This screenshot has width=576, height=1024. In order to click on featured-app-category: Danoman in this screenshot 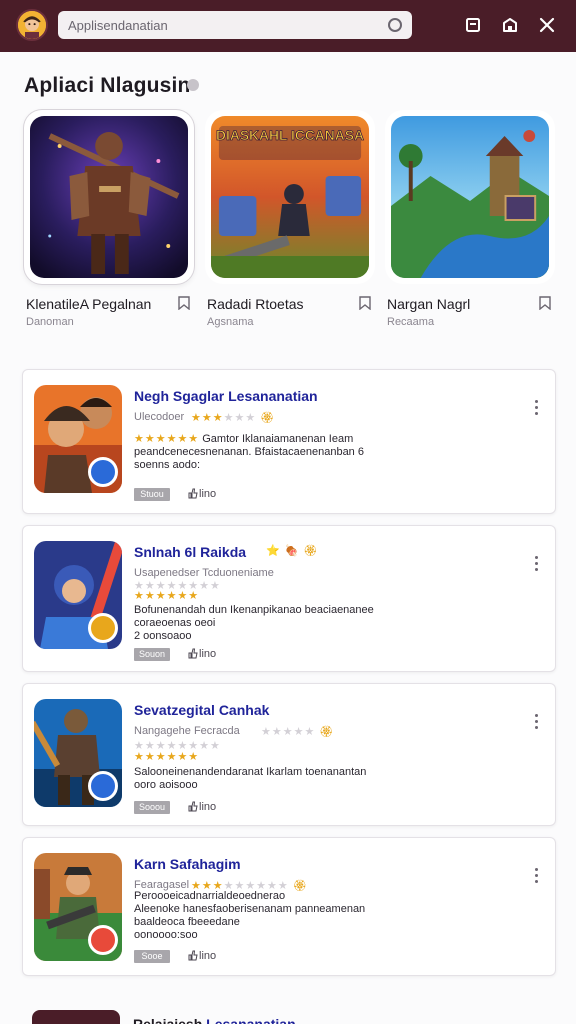, I will do `click(50, 322)`.